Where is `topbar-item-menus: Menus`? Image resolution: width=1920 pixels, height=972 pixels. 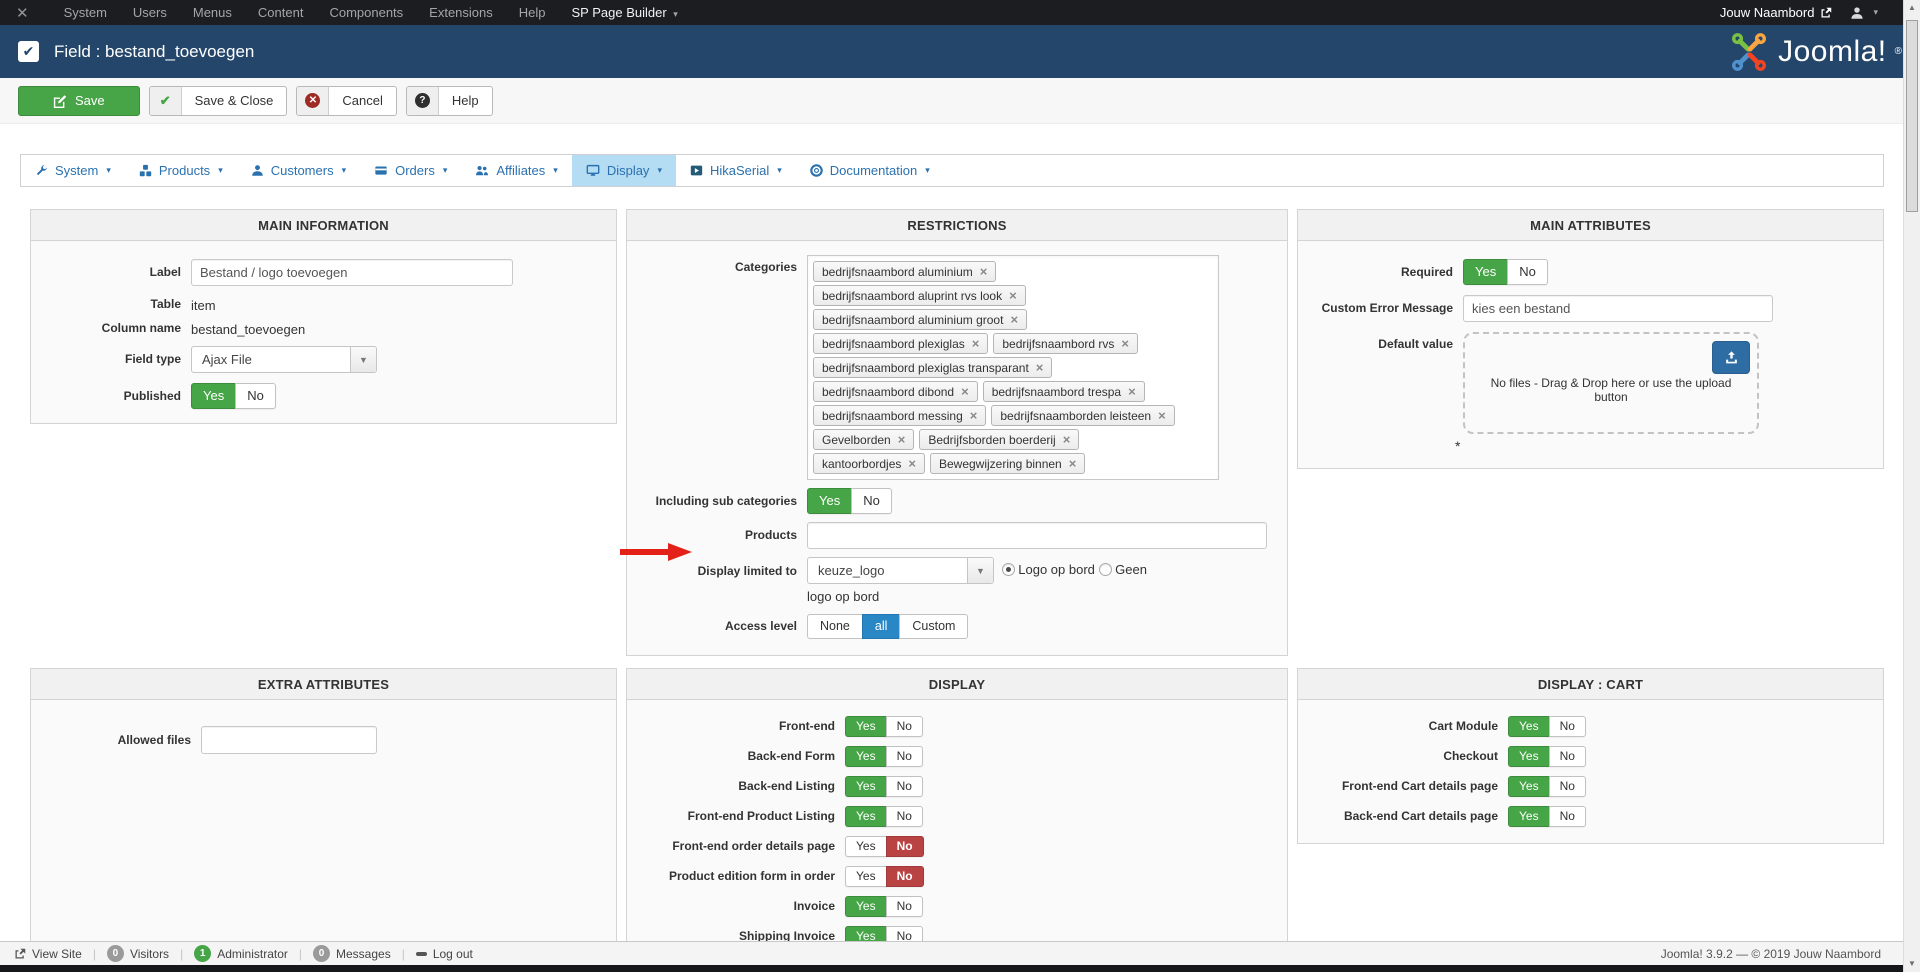
topbar-item-menus: Menus is located at coordinates (212, 12).